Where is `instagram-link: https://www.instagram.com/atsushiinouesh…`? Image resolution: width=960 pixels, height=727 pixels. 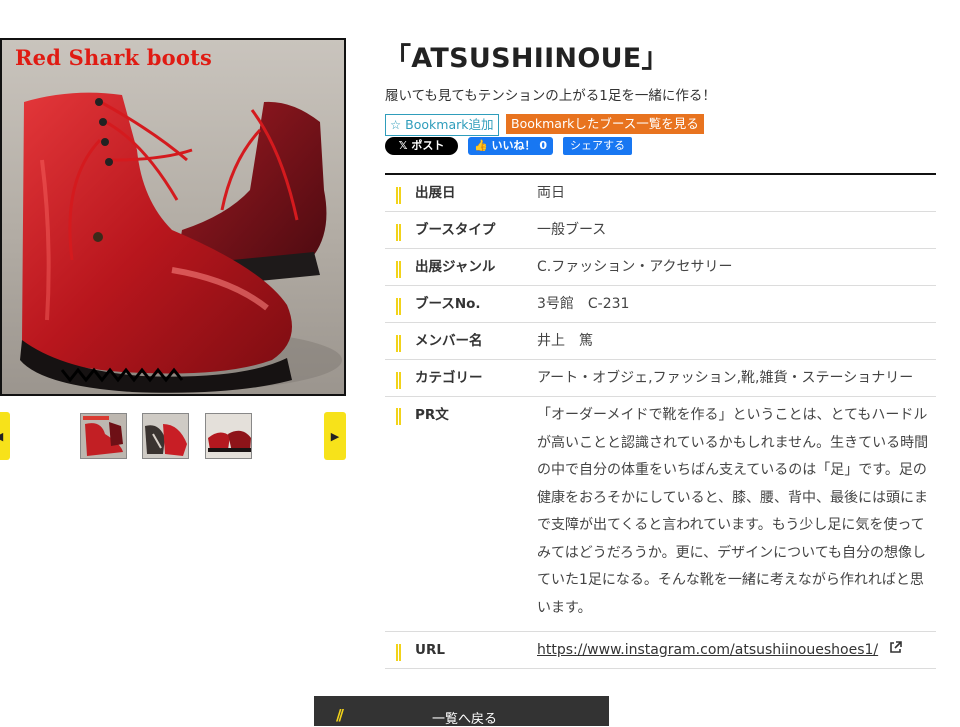
instagram-link: https://www.instagram.com/atsushiinouesh… is located at coordinates (707, 650).